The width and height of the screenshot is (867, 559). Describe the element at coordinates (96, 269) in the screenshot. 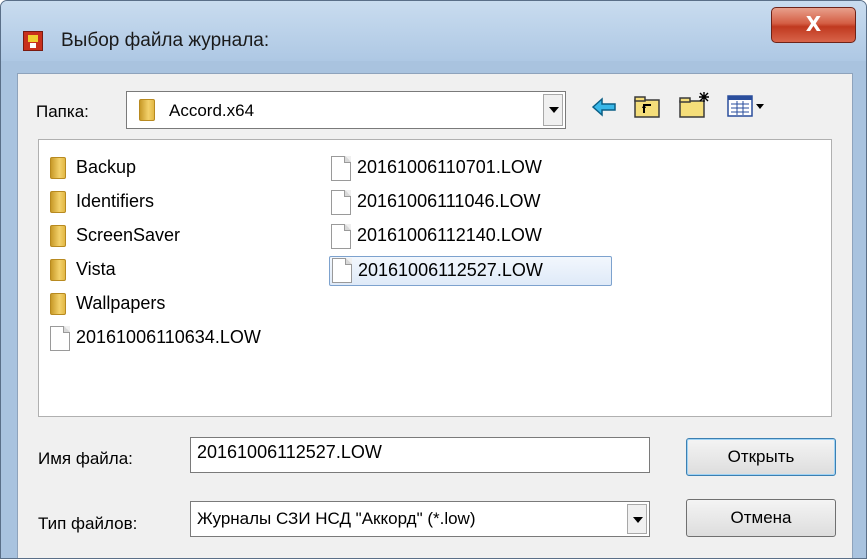

I see `list-item-label: Vista` at that location.